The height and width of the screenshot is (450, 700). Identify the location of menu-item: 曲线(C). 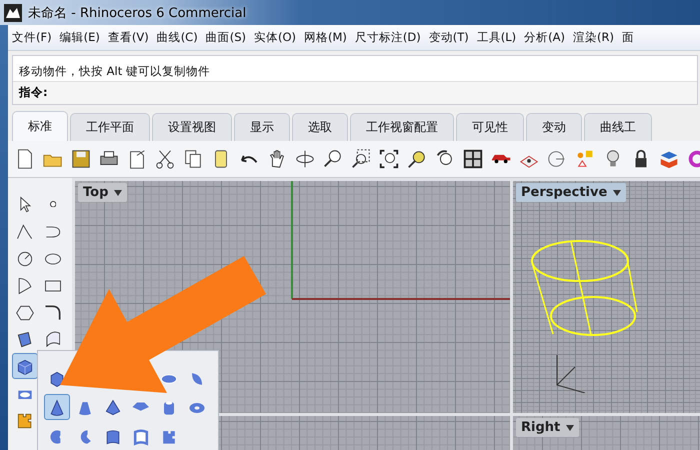
(177, 37).